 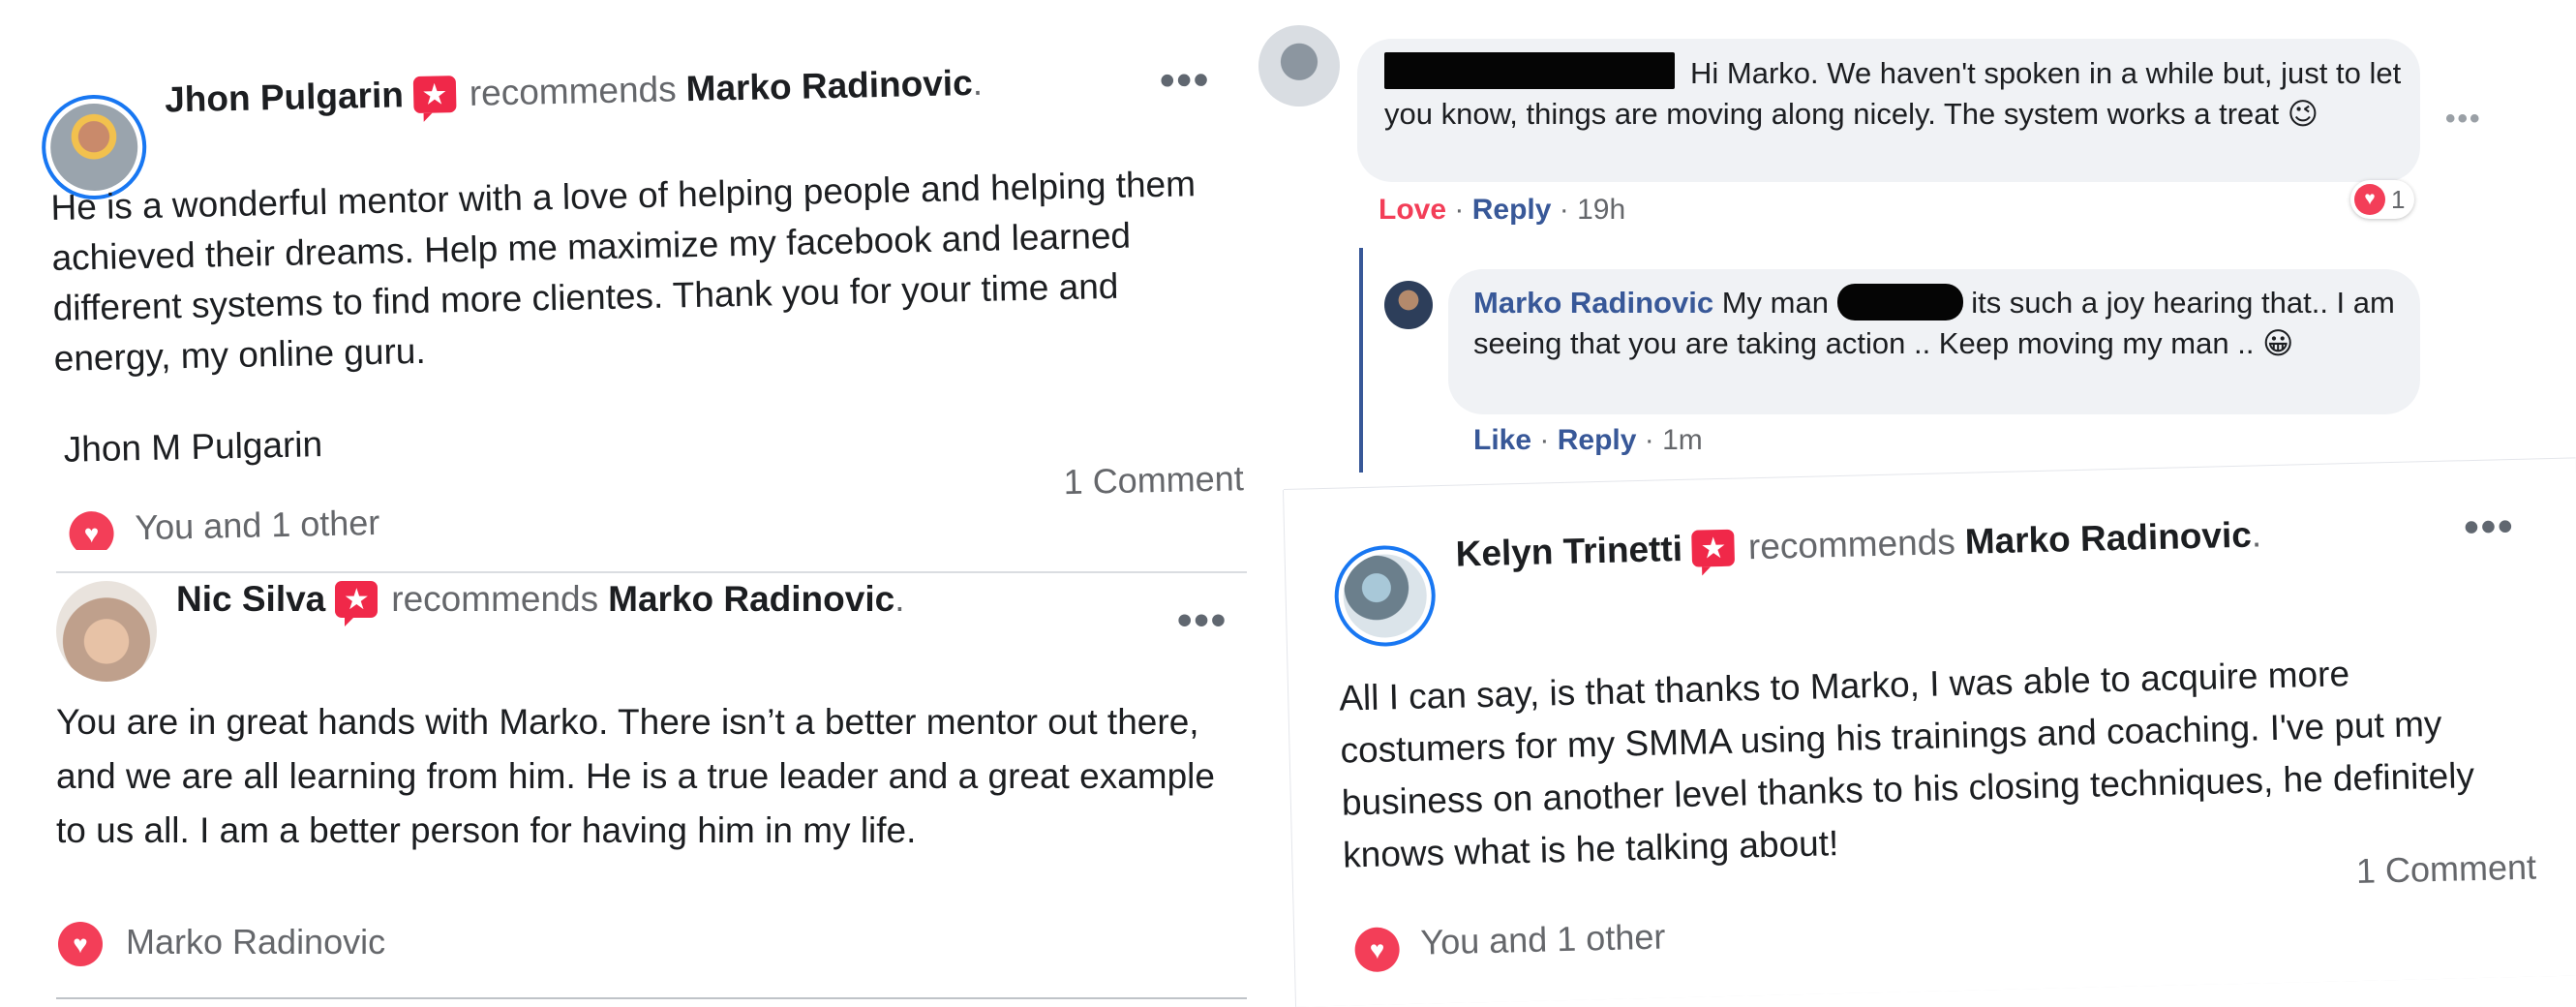 I want to click on wink-emoji-icon: 😉, so click(x=2303, y=114).